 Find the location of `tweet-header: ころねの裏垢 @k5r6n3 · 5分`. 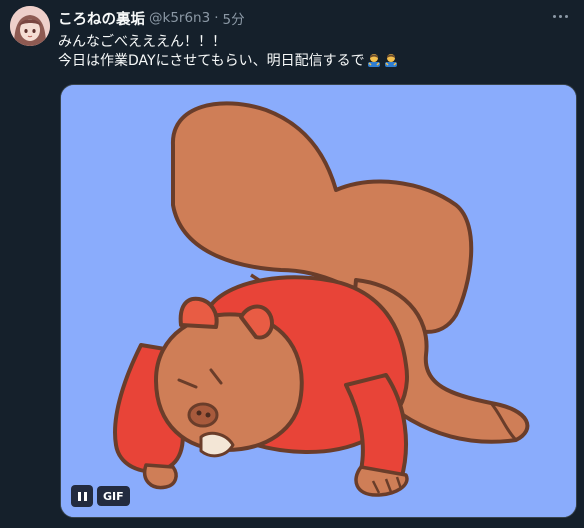

tweet-header: ころねの裏垢 @k5r6n3 · 5分 is located at coordinates (301, 18).